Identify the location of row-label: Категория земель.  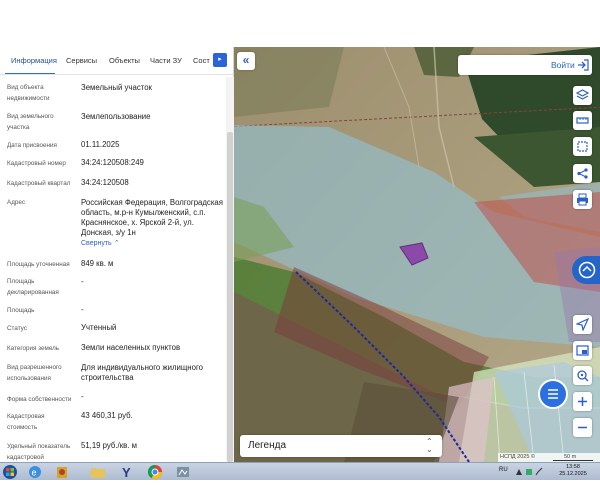
(33, 348).